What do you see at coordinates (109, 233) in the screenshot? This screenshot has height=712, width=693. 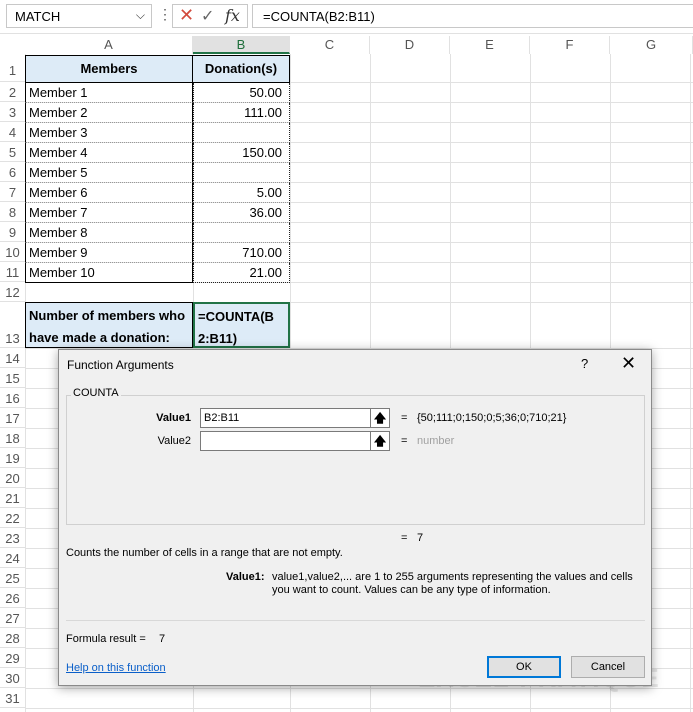 I see `member-cell: Member 8` at bounding box center [109, 233].